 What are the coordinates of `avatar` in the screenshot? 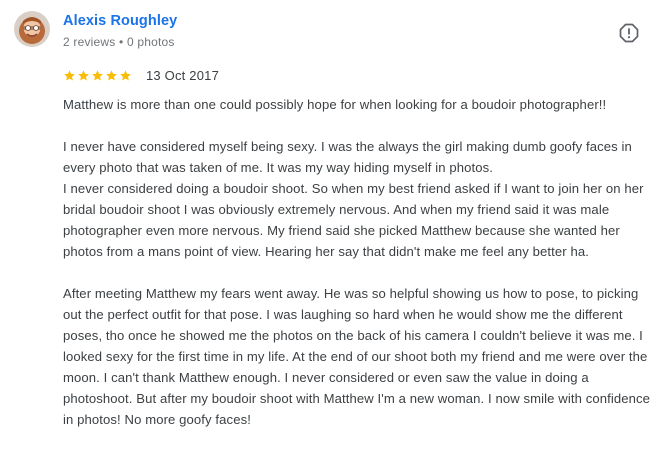 It's located at (32, 29).